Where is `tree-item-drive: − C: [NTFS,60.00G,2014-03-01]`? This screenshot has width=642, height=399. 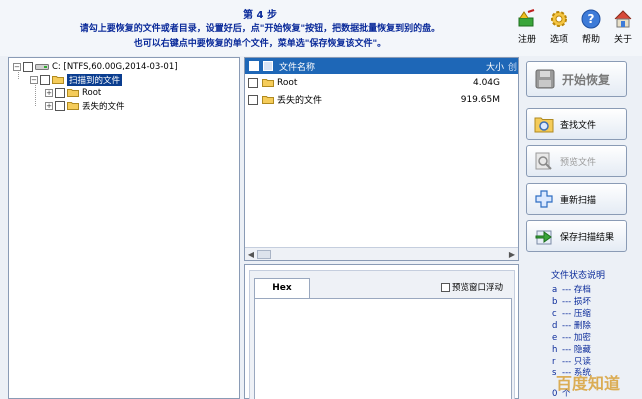 tree-item-drive: − C: [NTFS,60.00G,2014-03-01] is located at coordinates (95, 66).